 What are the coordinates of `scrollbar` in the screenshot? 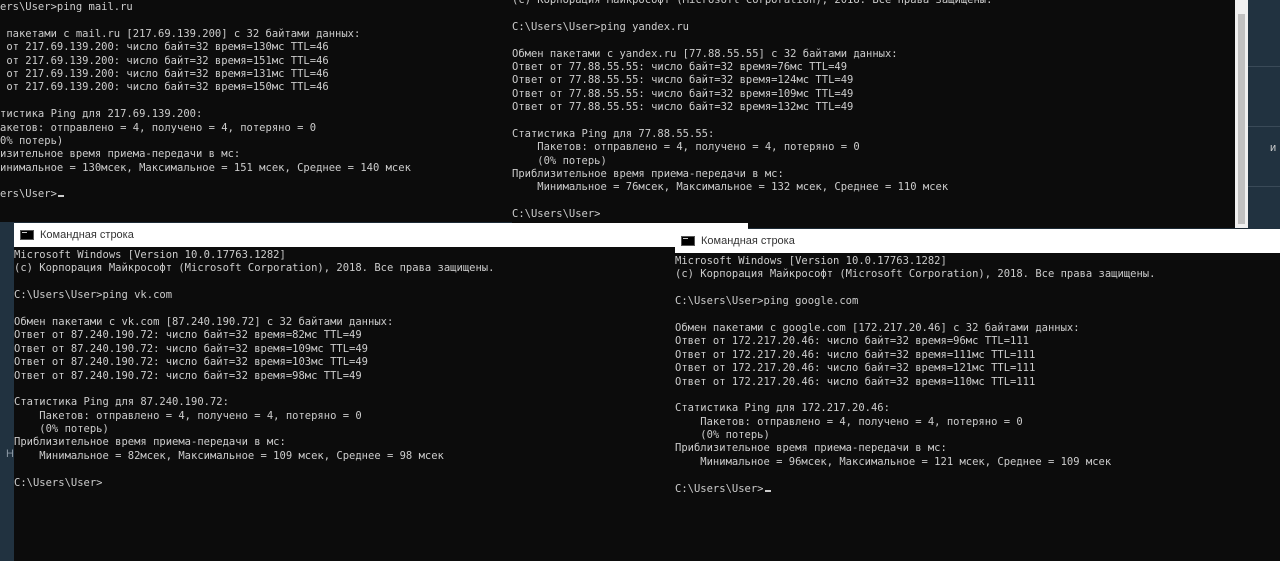 It's located at (1241, 114).